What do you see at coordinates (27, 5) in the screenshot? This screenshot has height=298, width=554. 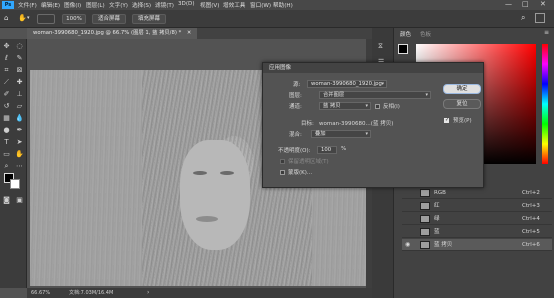 I see `menu-file: 文件(F)` at bounding box center [27, 5].